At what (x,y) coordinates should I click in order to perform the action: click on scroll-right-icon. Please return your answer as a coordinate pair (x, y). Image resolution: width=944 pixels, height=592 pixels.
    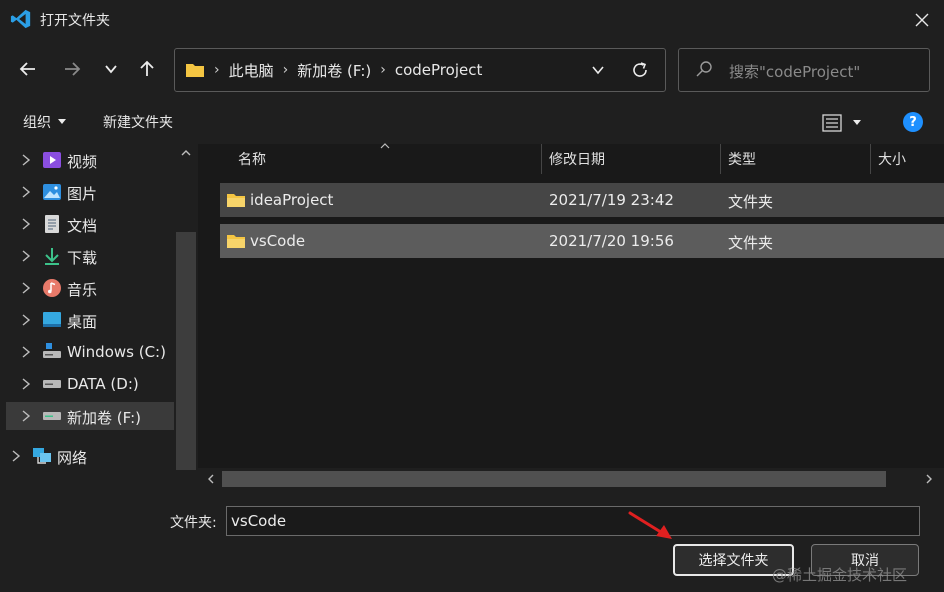
    Looking at the image, I should click on (929, 479).